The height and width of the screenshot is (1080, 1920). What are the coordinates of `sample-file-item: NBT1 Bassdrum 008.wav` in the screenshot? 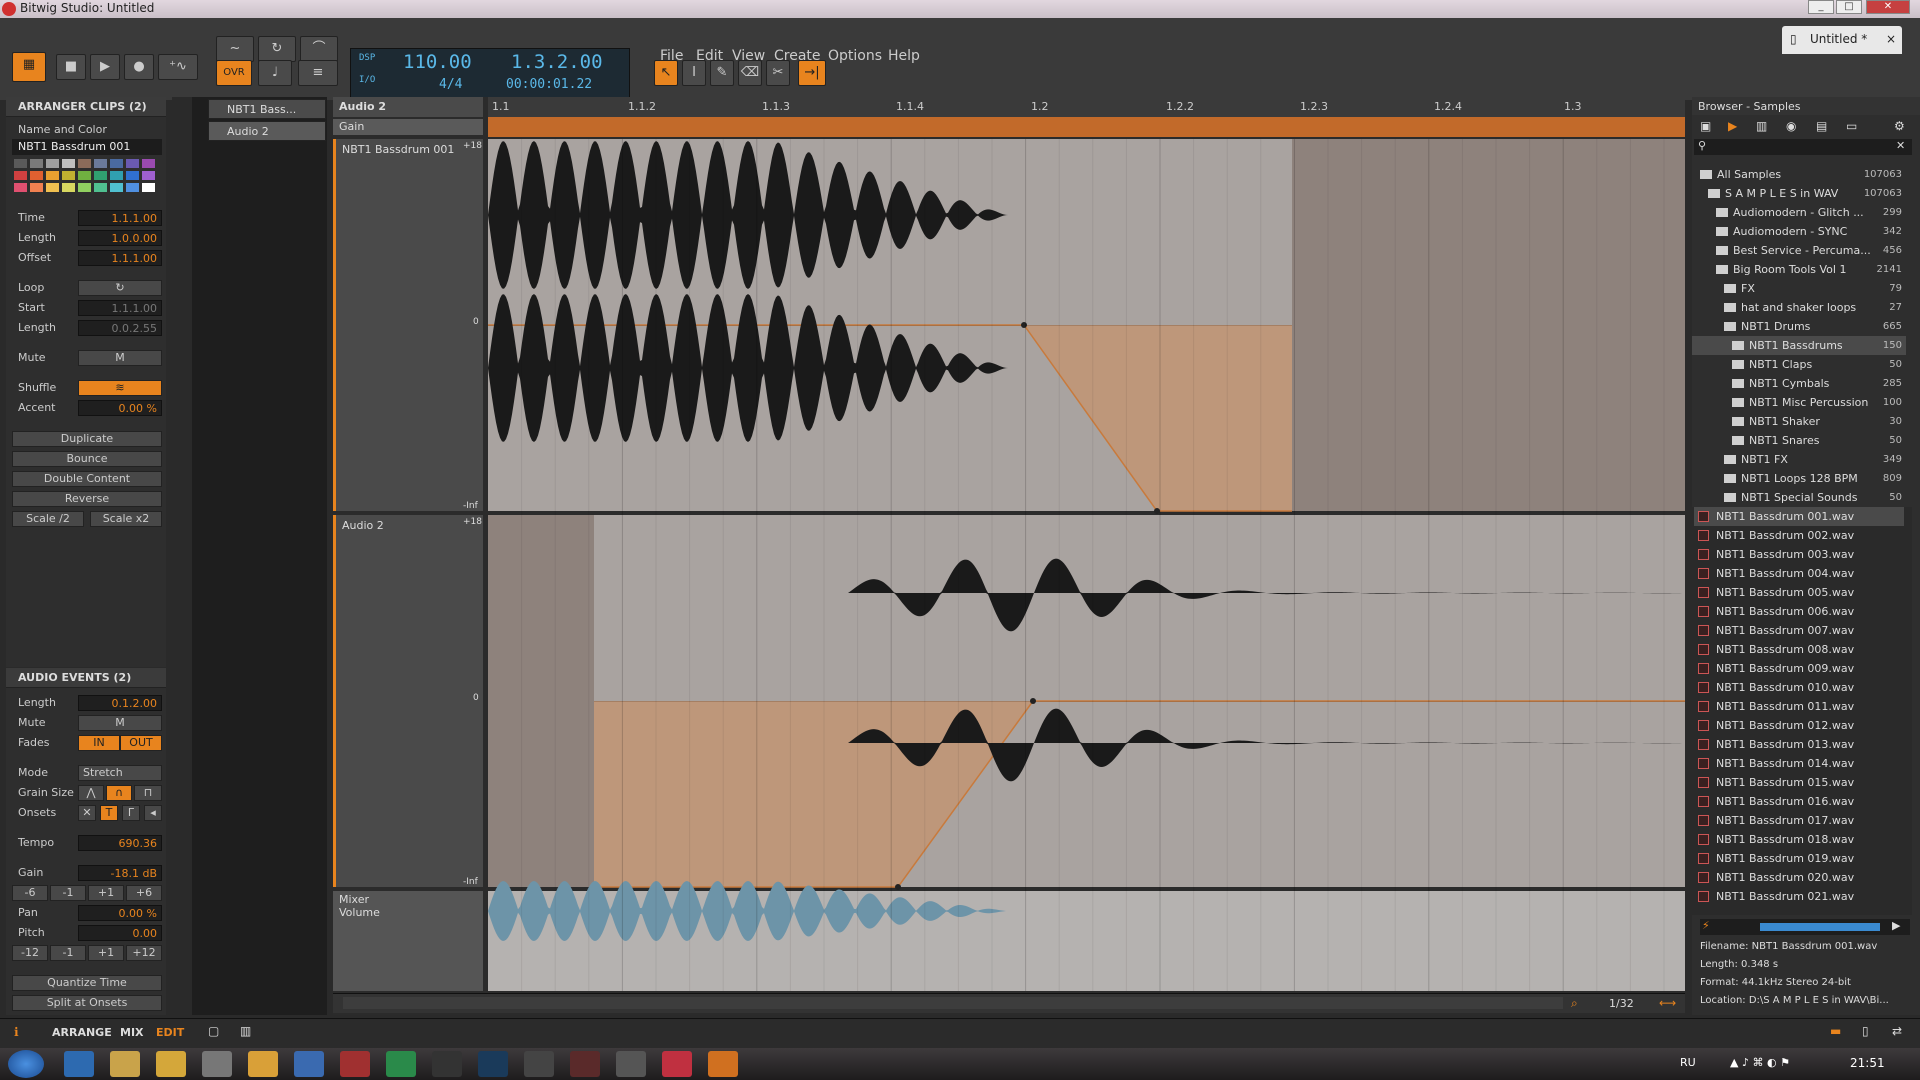 It's located at (1799, 649).